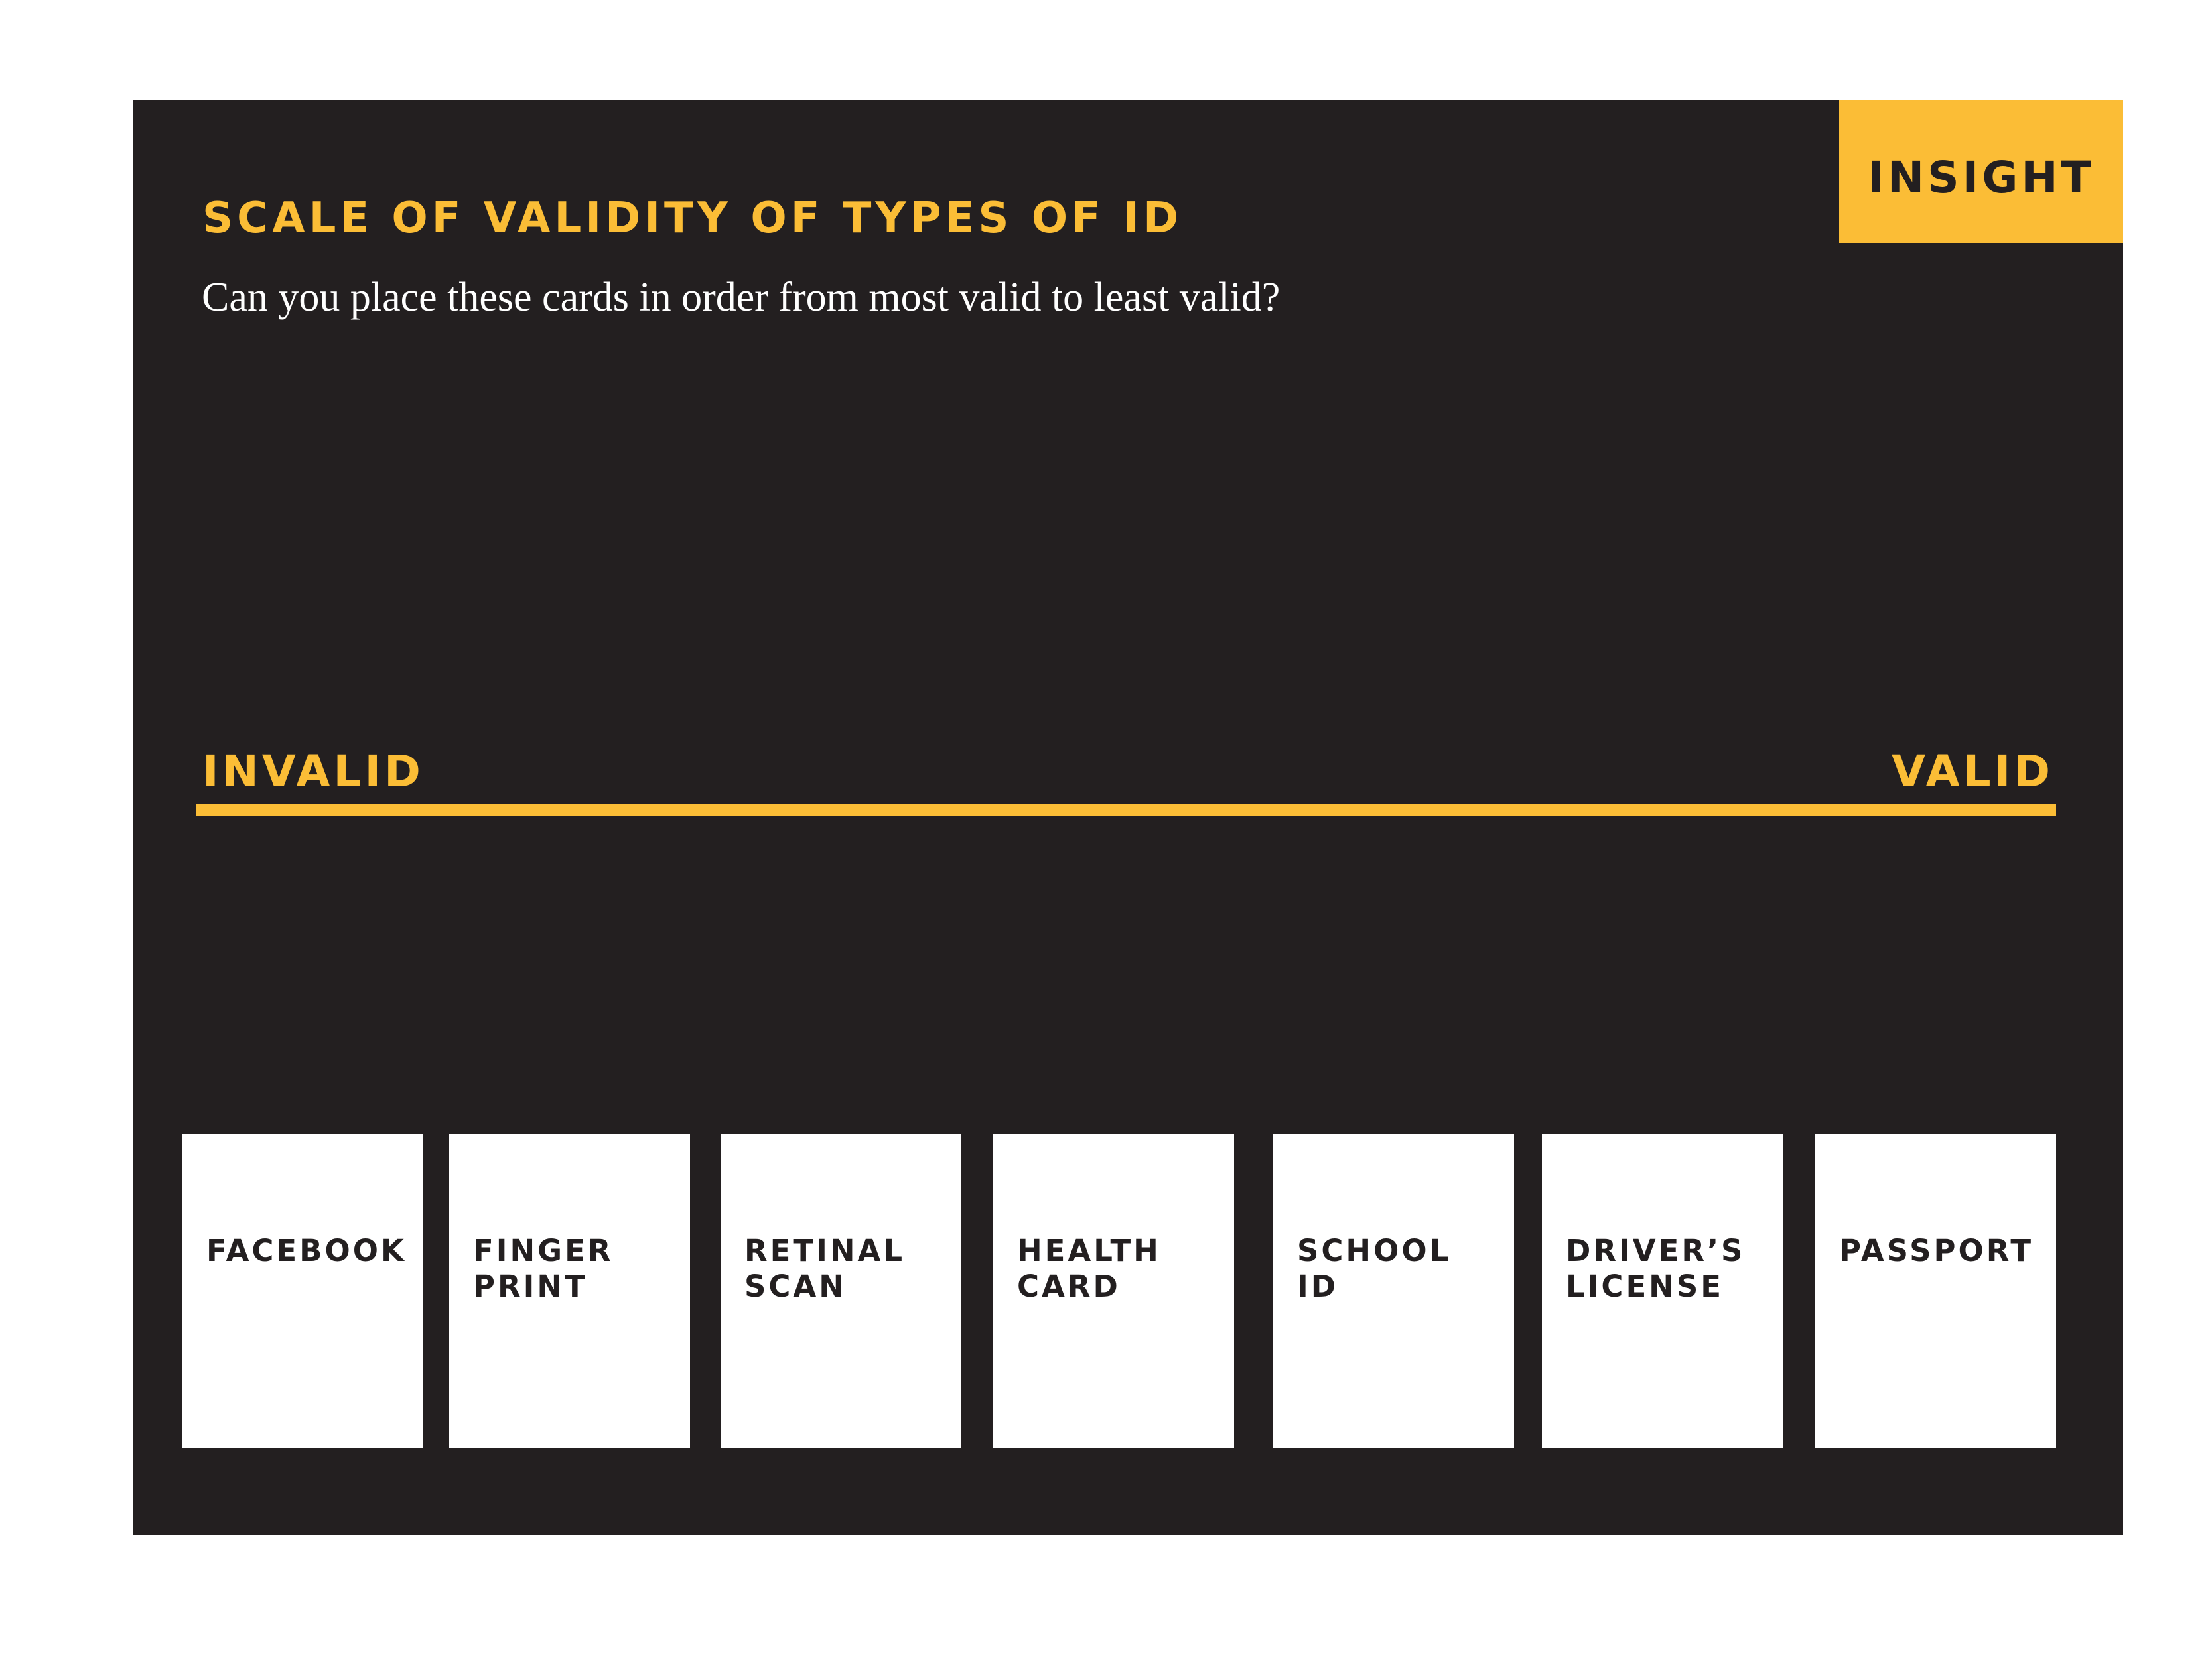 The width and height of the screenshot is (2212, 1659). Describe the element at coordinates (1656, 1268) in the screenshot. I see `card-label: DRIVER’S LICENSE` at that location.